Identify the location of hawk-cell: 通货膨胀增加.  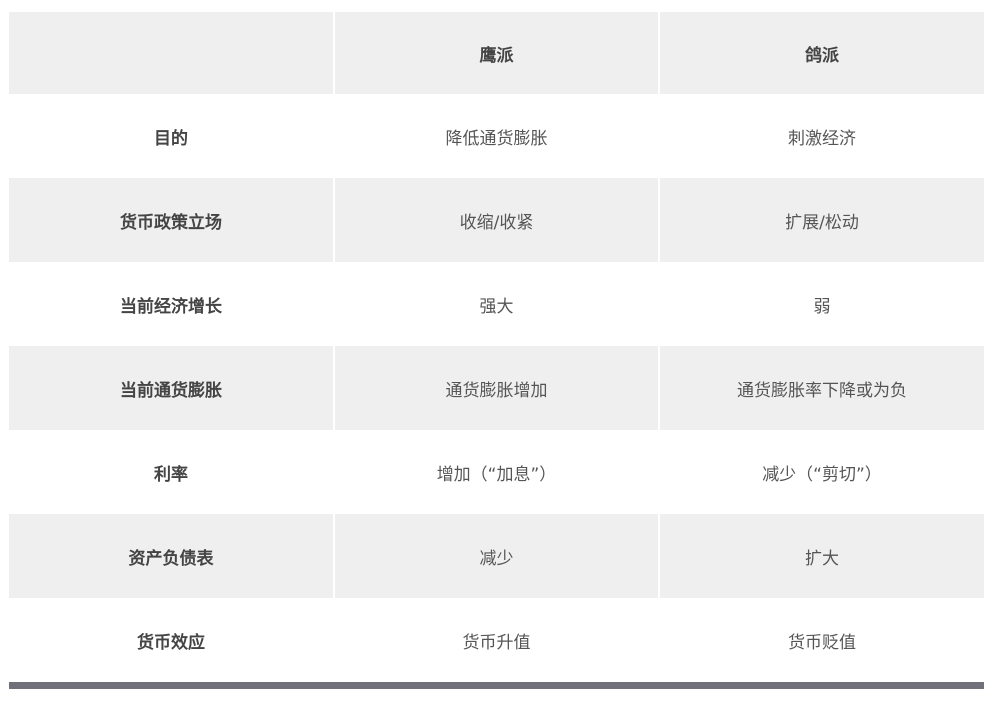
(496, 388).